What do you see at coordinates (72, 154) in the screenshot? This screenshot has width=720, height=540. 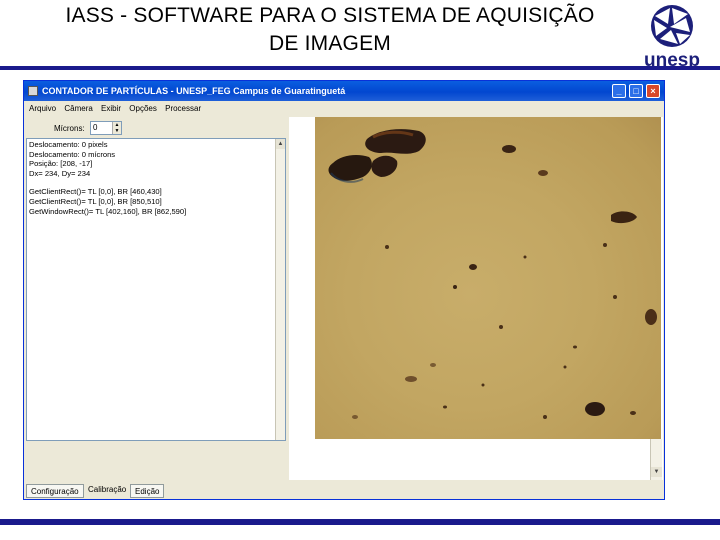 I see `info-line: Deslocamento: 0 mícrons` at bounding box center [72, 154].